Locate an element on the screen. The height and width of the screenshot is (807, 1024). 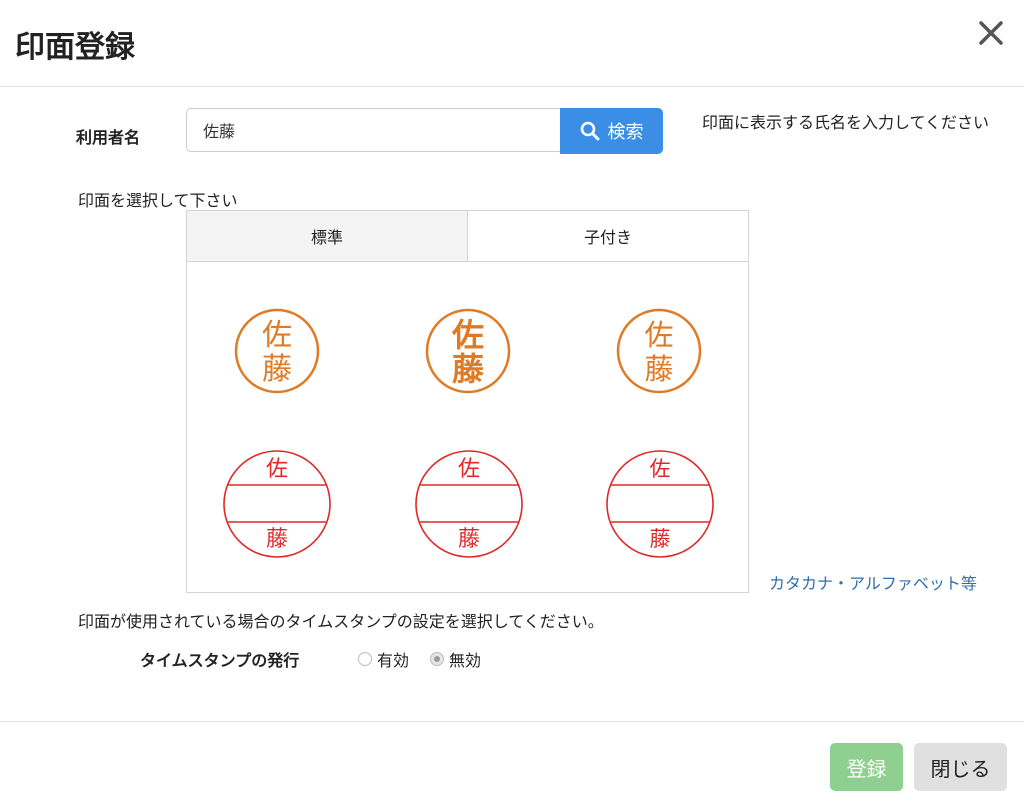
radio-disabled-label: 無効 is located at coordinates (465, 660).